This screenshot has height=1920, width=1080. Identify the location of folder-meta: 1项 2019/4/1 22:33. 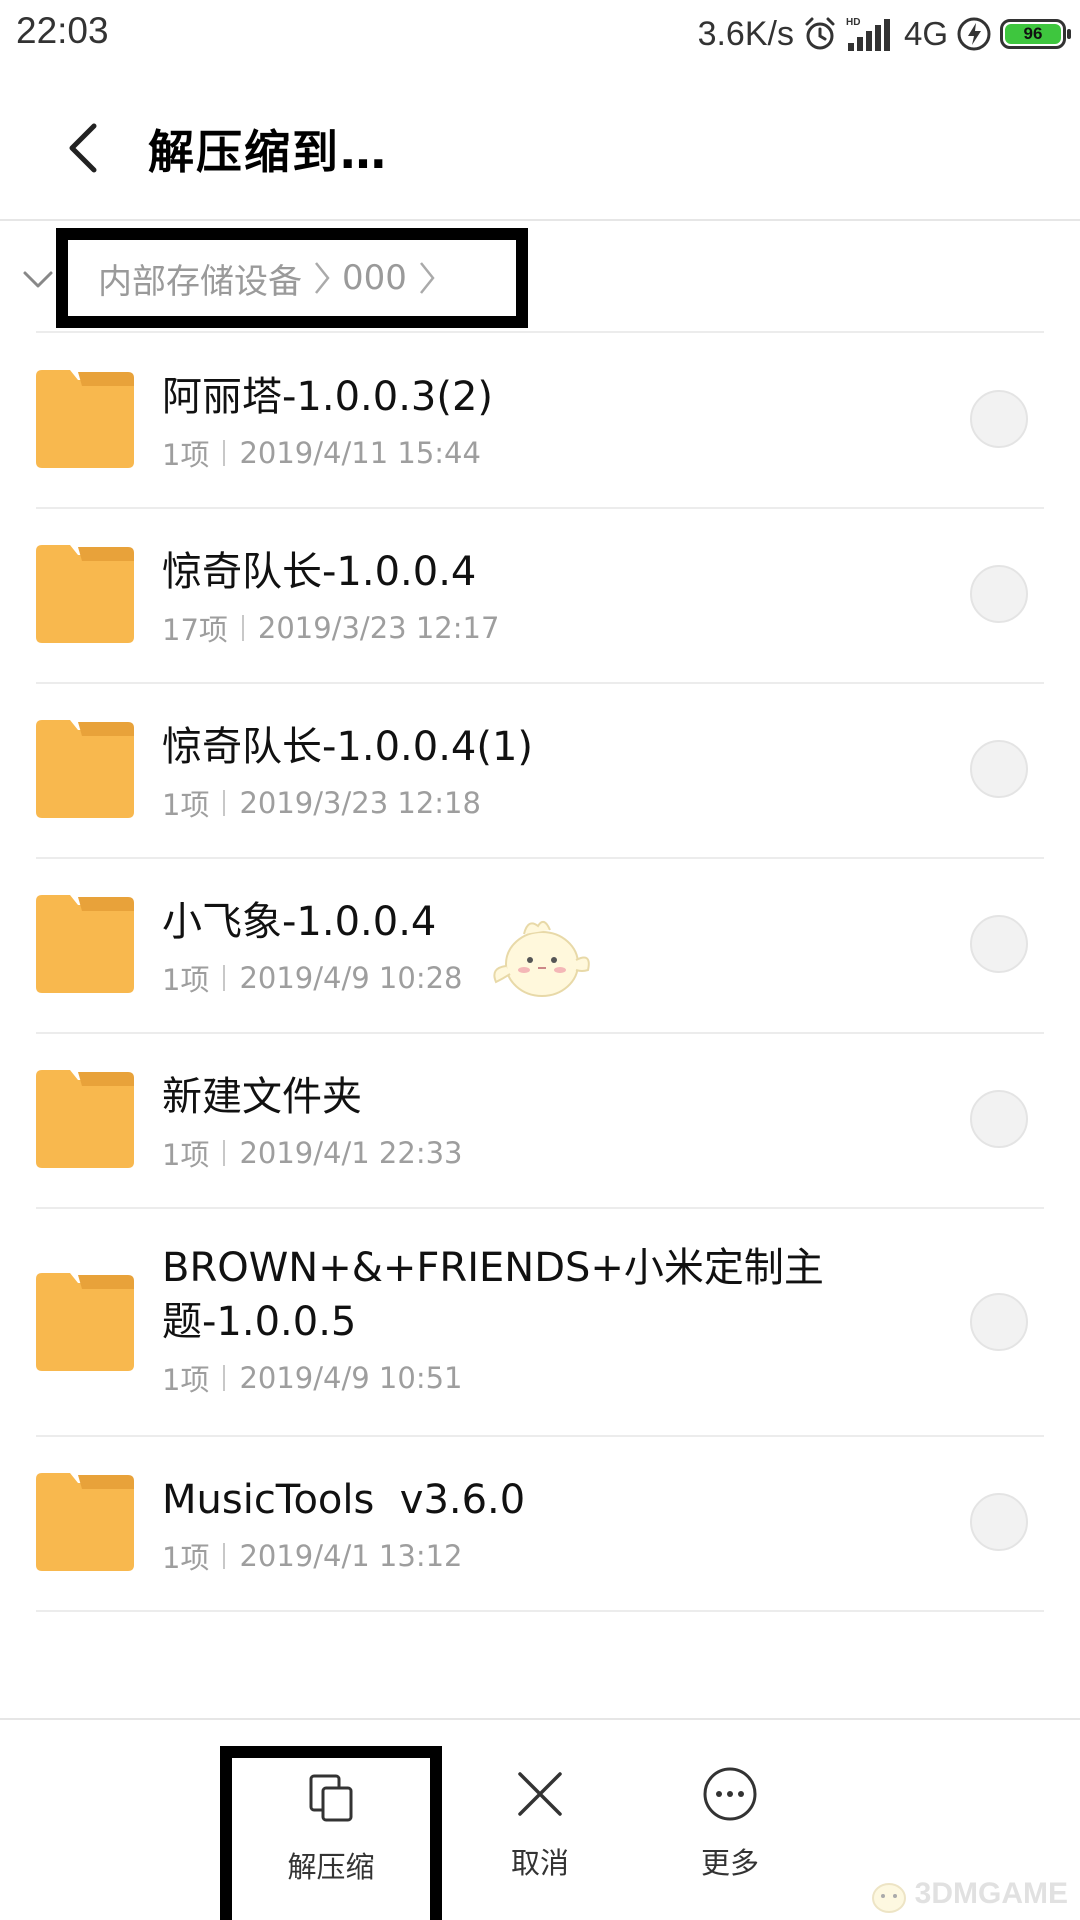
(312, 1153).